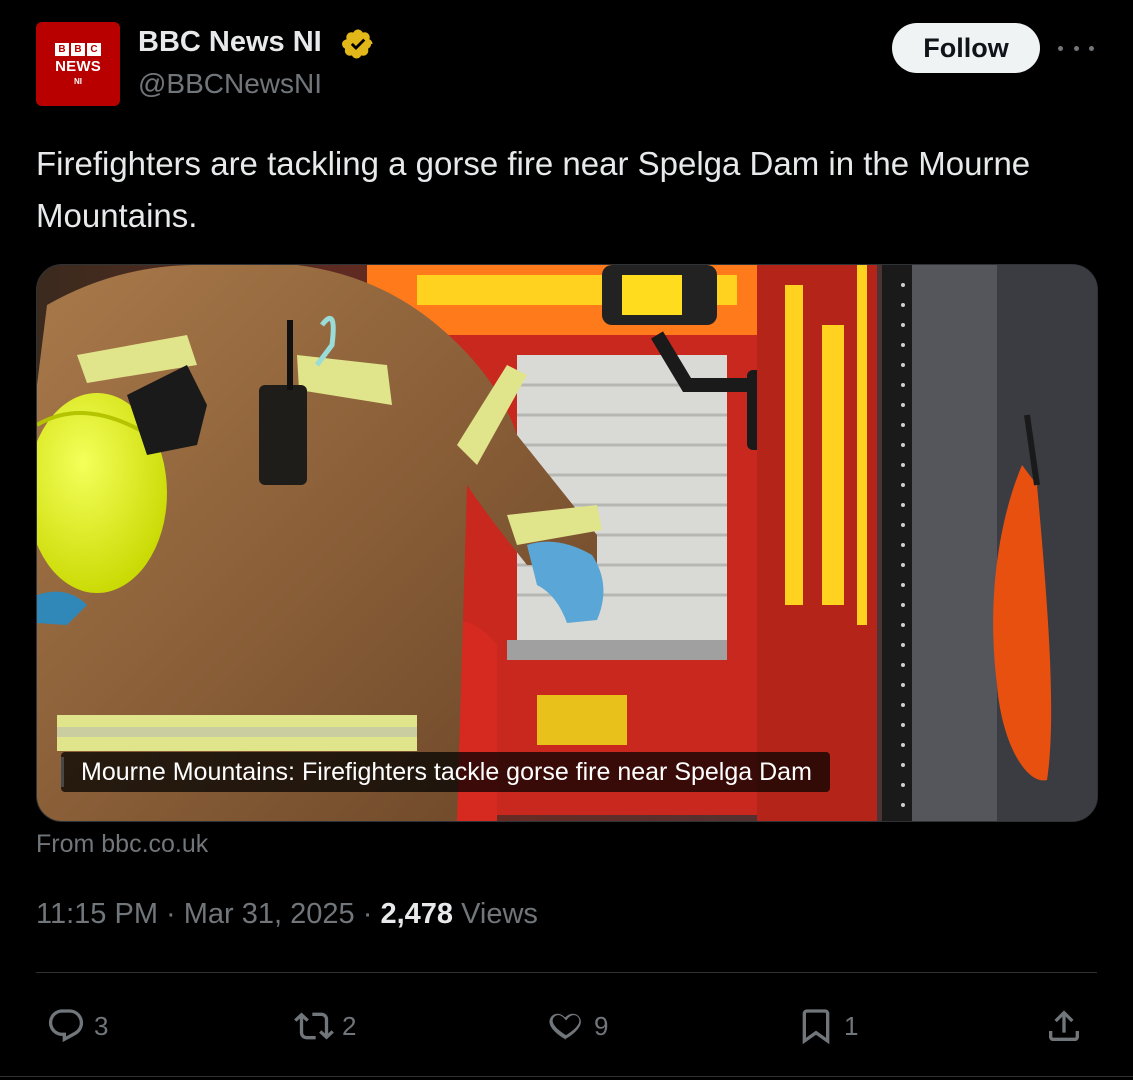 Image resolution: width=1133 pixels, height=1080 pixels. I want to click on avatar-news-text: NEWS, so click(78, 66).